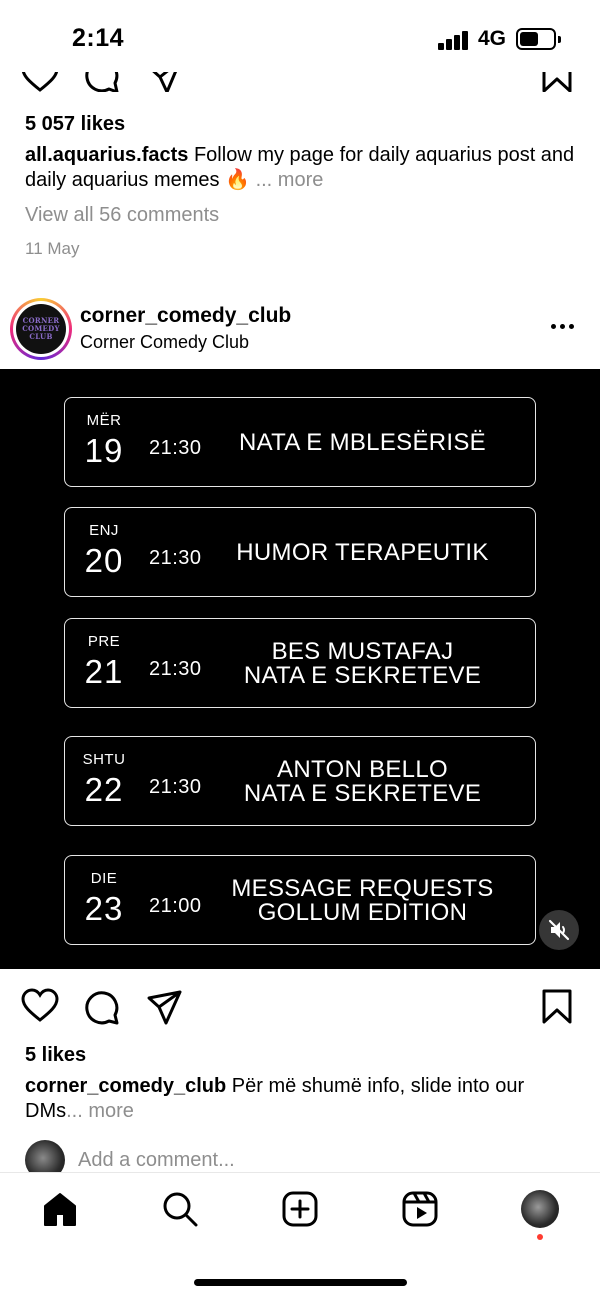  Describe the element at coordinates (300, 82) in the screenshot. I see `previous-post-actions` at that location.